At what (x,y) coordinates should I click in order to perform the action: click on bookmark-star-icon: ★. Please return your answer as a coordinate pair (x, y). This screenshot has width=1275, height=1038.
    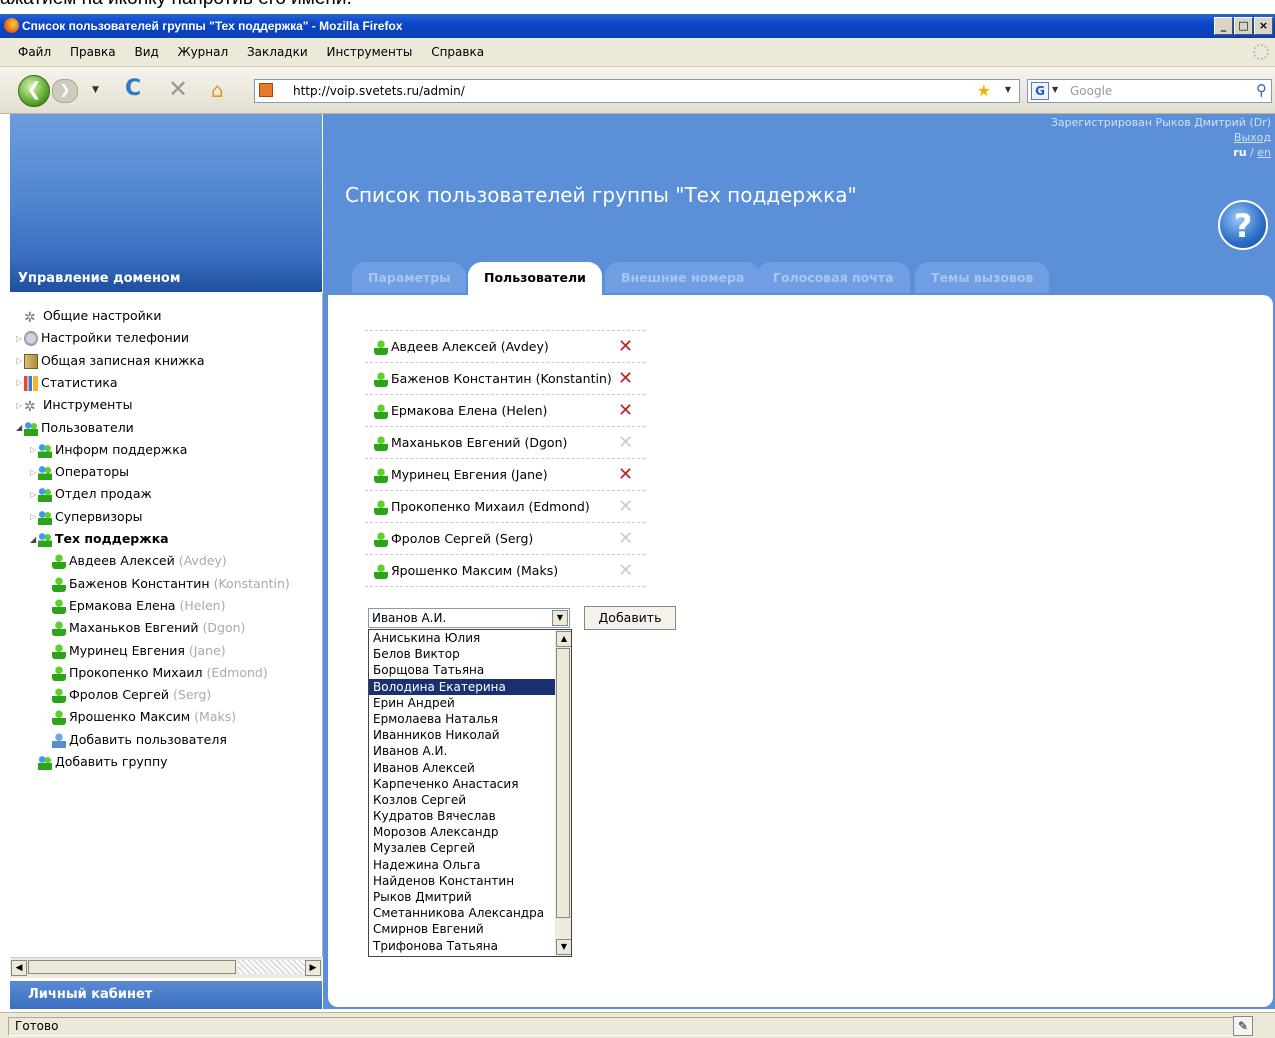
    Looking at the image, I should click on (984, 91).